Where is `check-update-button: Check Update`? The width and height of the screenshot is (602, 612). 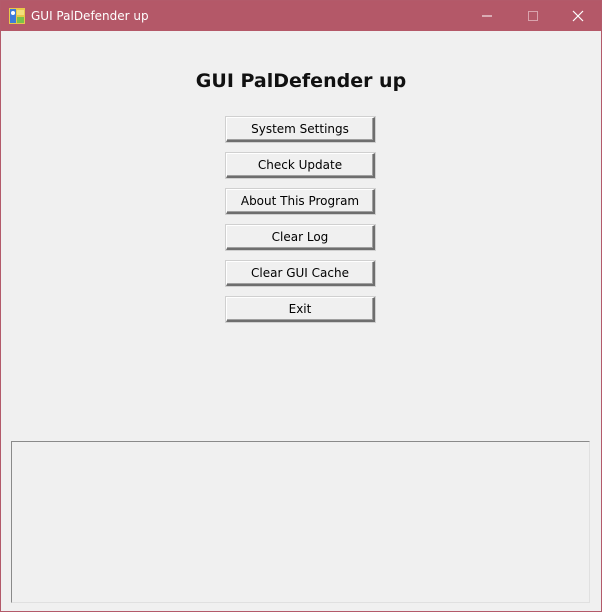 check-update-button: Check Update is located at coordinates (300, 165).